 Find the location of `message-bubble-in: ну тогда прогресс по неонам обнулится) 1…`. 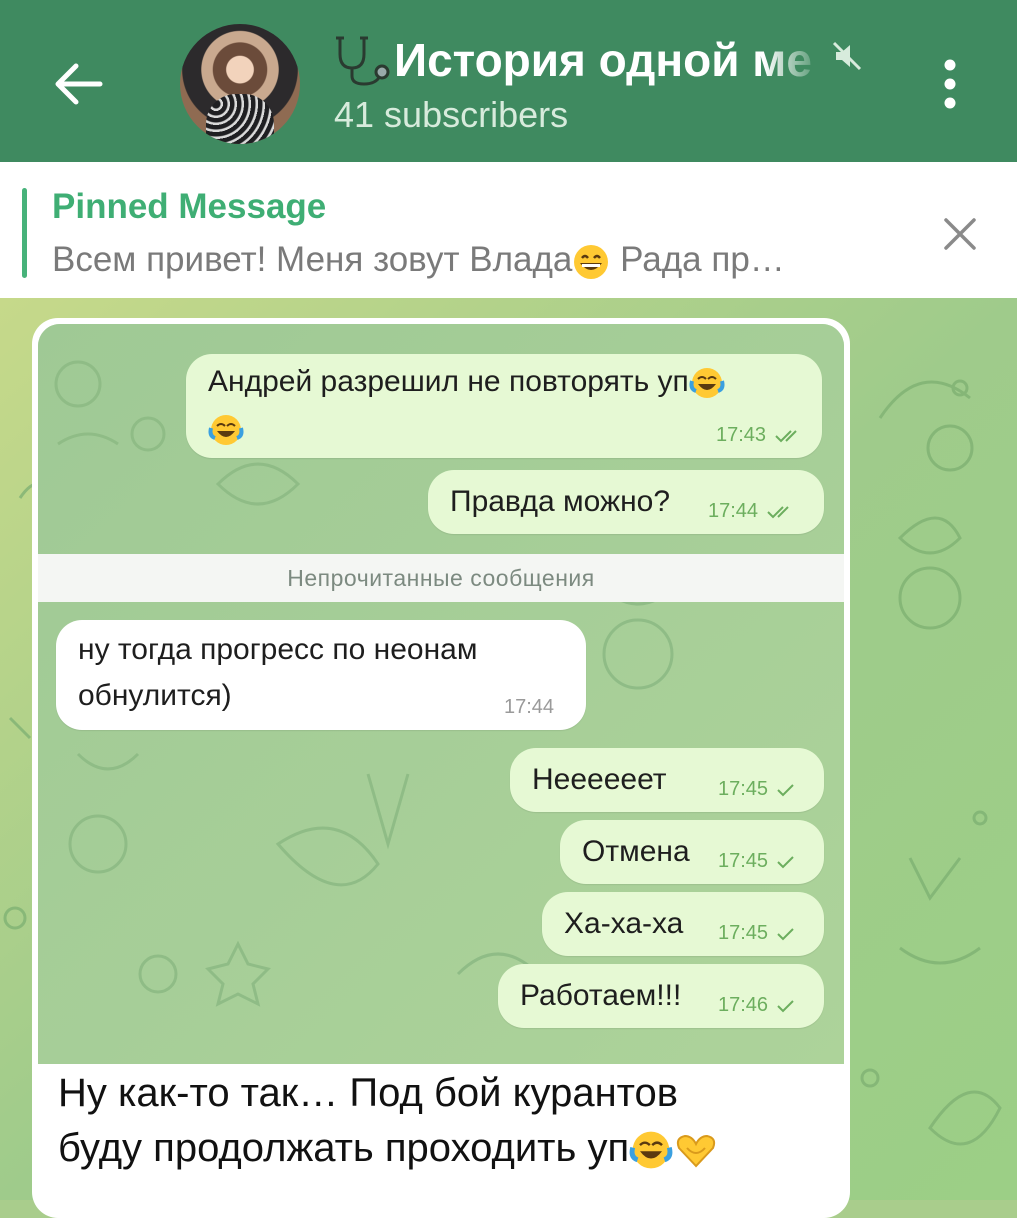

message-bubble-in: ну тогда прогресс по неонам обнулится) 1… is located at coordinates (321, 675).